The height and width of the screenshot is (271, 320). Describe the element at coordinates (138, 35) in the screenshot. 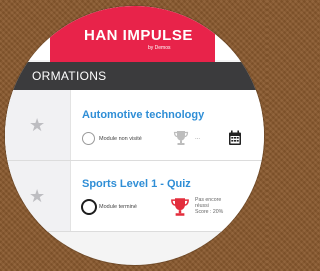

I see `brand-title: HAN IMPULSE` at that location.